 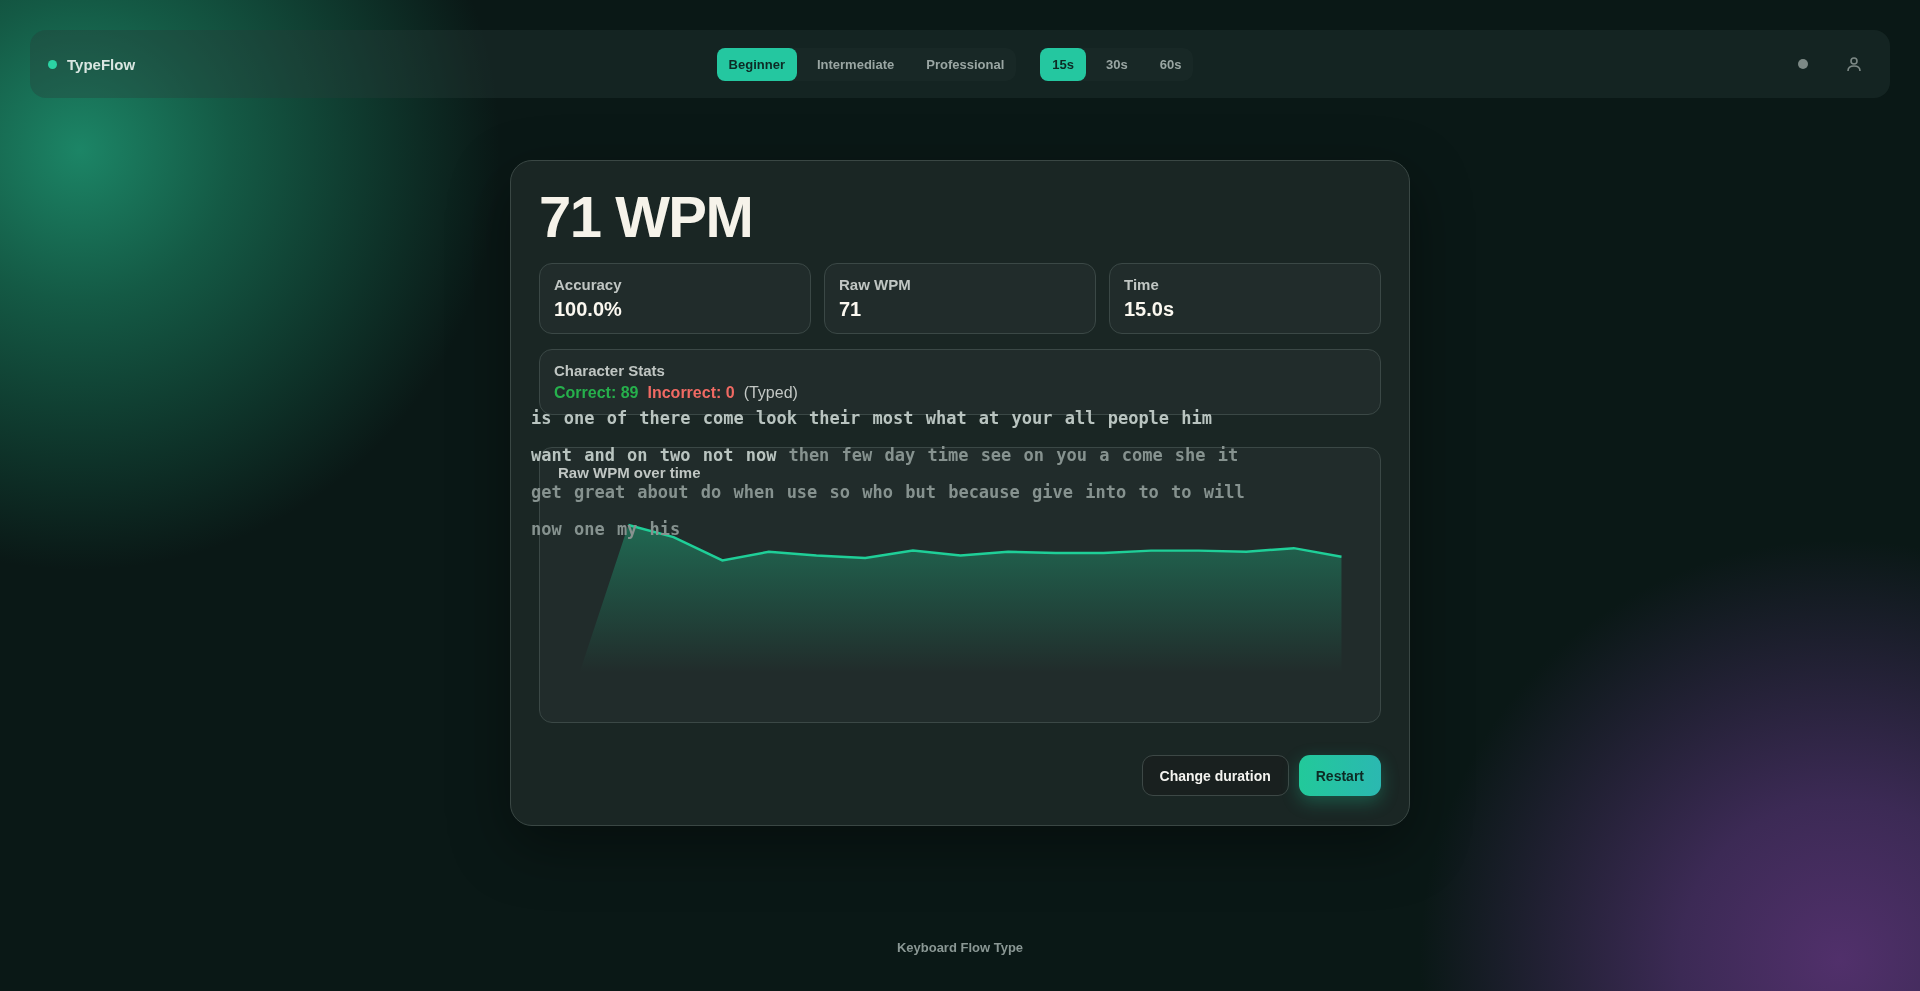 I want to click on stat-value: 15.0s, so click(x=1150, y=309).